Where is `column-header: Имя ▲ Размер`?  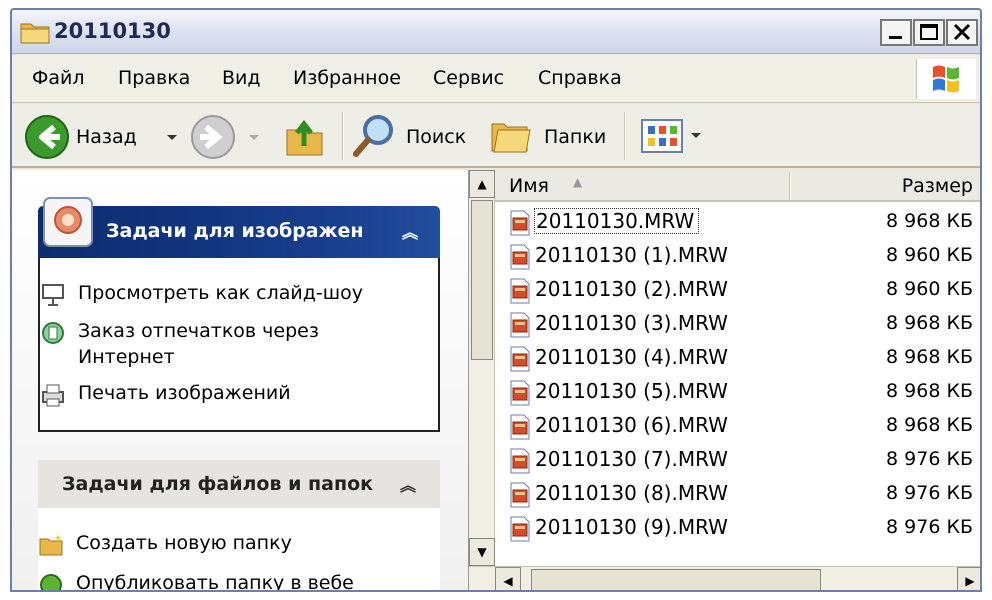 column-header: Имя ▲ Размер is located at coordinates (737, 186).